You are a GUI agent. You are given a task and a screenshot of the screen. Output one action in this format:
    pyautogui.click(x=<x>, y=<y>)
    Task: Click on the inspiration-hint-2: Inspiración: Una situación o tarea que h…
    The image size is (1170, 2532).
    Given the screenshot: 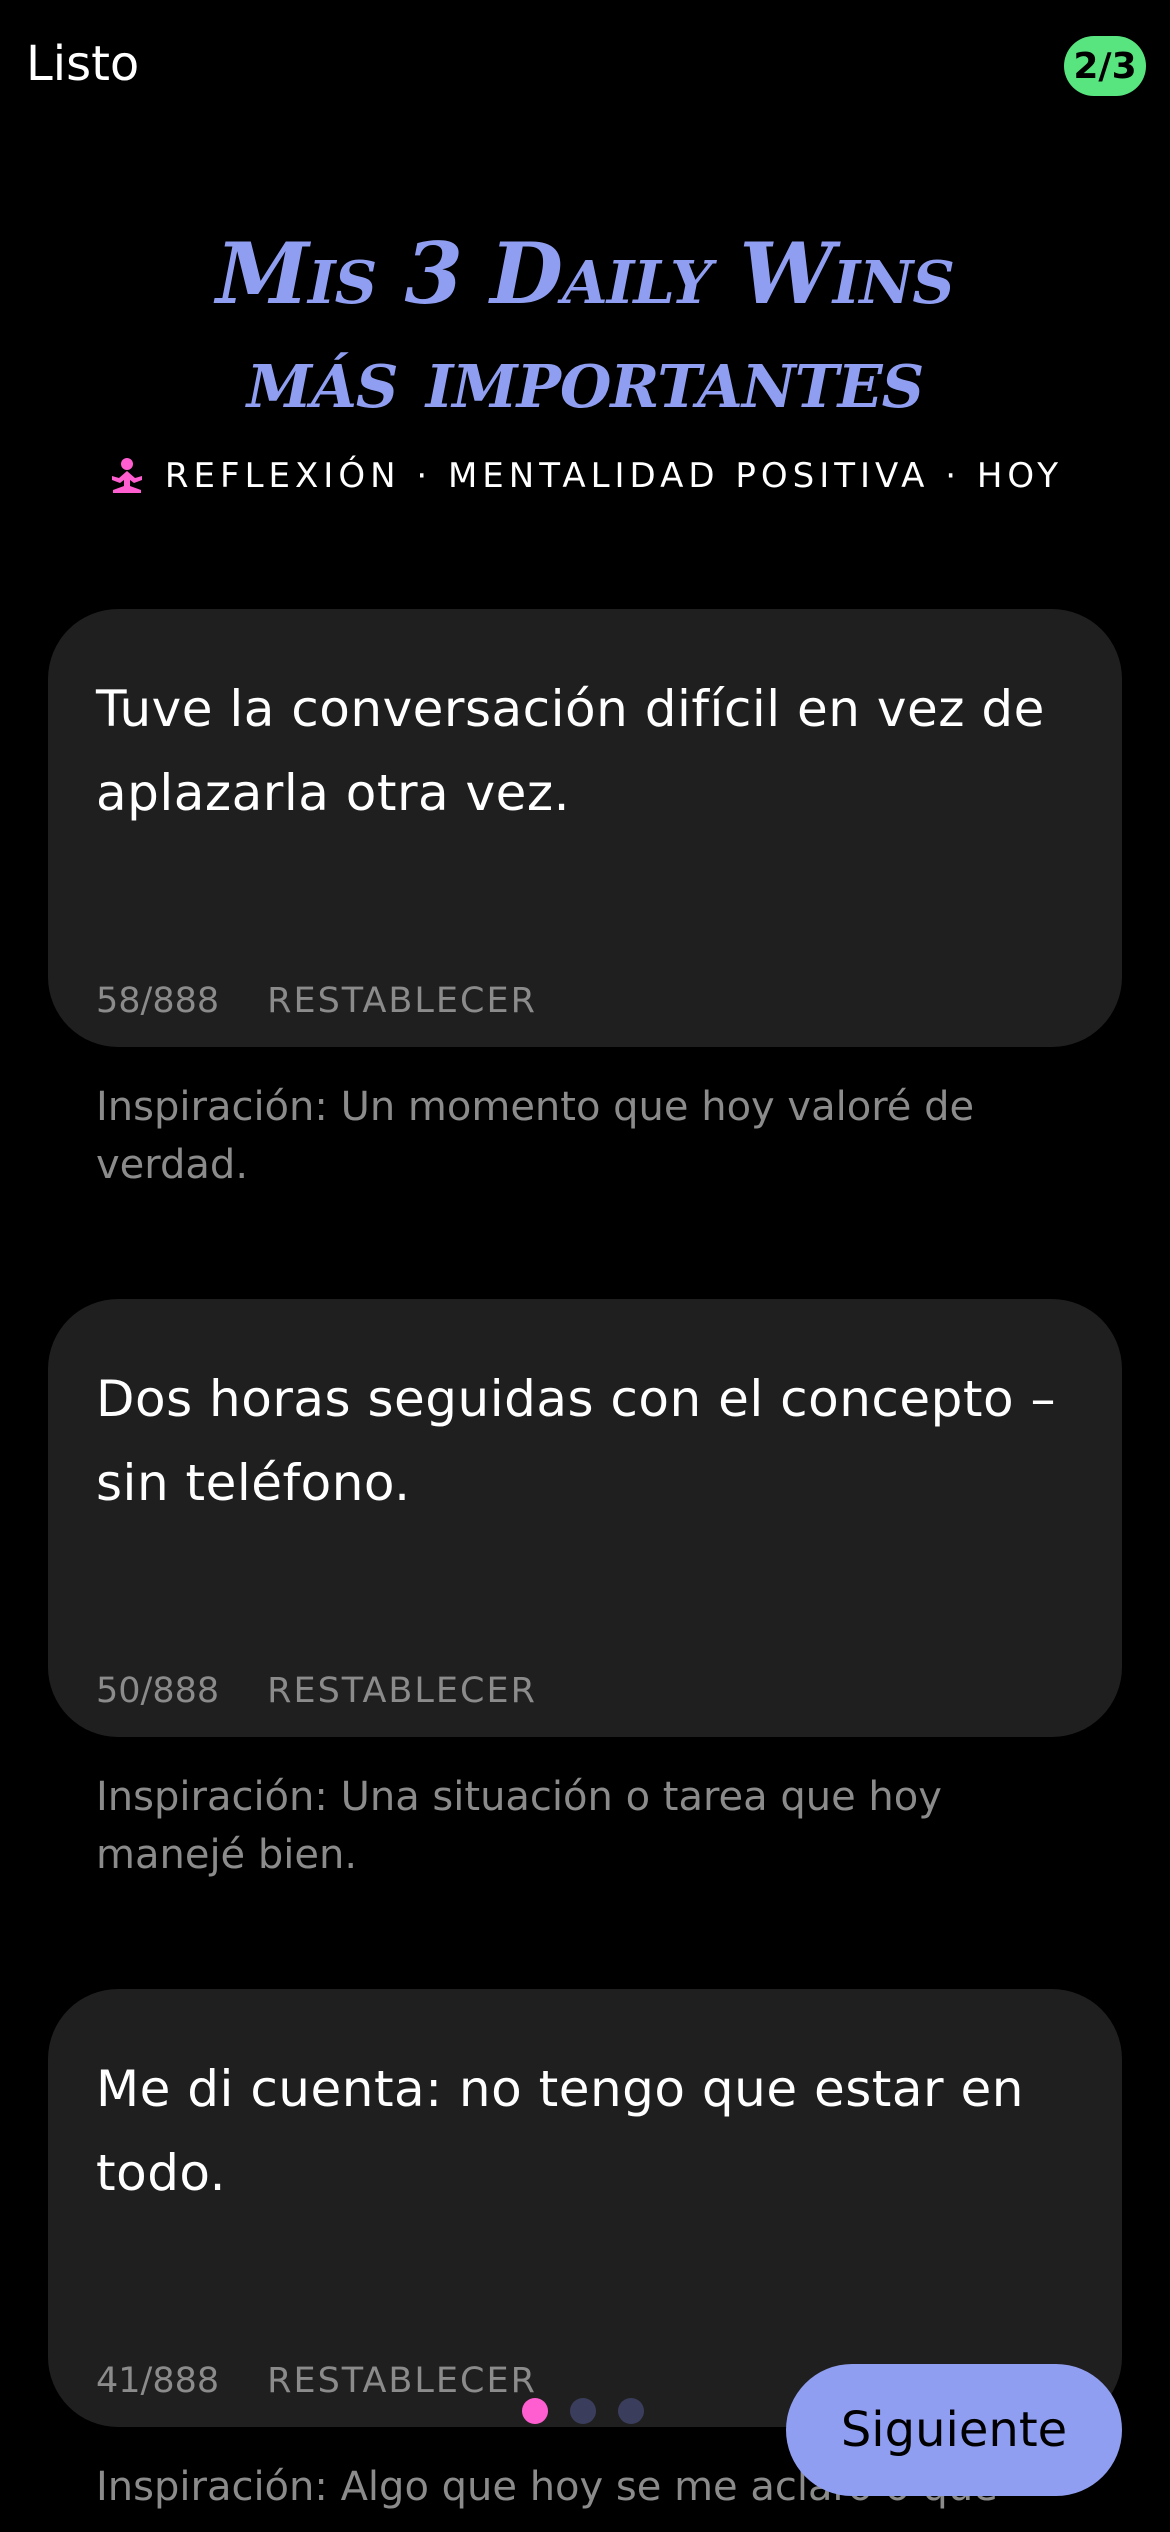 What is the action you would take?
    pyautogui.click(x=519, y=1826)
    